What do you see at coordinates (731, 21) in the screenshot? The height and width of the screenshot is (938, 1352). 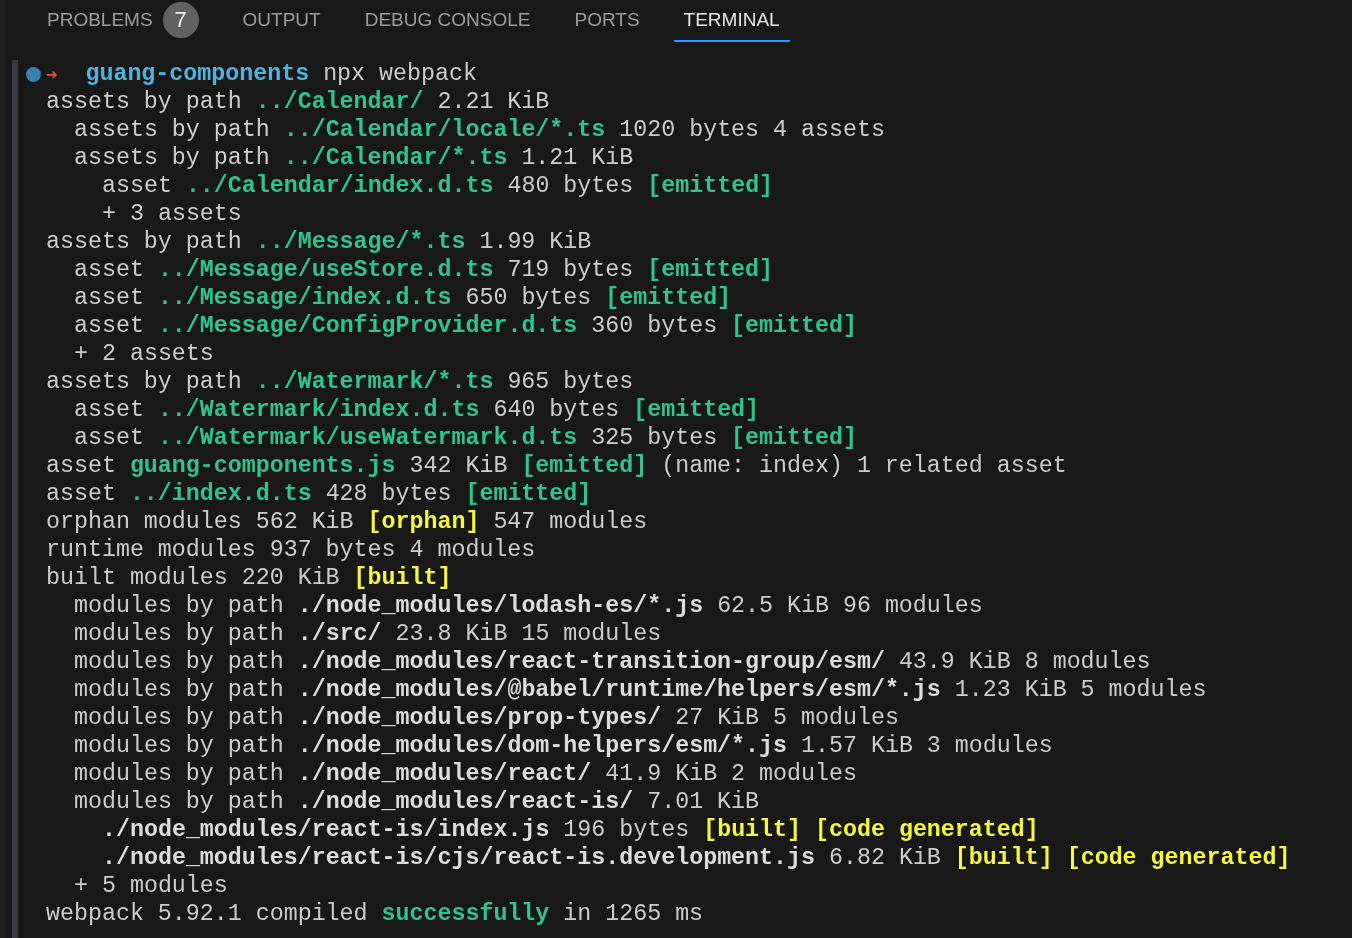 I see `panel-tab: TERMINAL` at bounding box center [731, 21].